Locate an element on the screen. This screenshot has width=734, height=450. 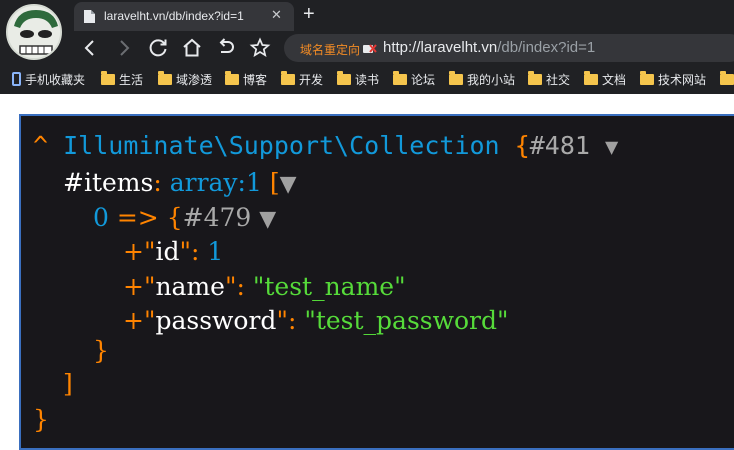
bookmark-folder: 生活 is located at coordinates (122, 78).